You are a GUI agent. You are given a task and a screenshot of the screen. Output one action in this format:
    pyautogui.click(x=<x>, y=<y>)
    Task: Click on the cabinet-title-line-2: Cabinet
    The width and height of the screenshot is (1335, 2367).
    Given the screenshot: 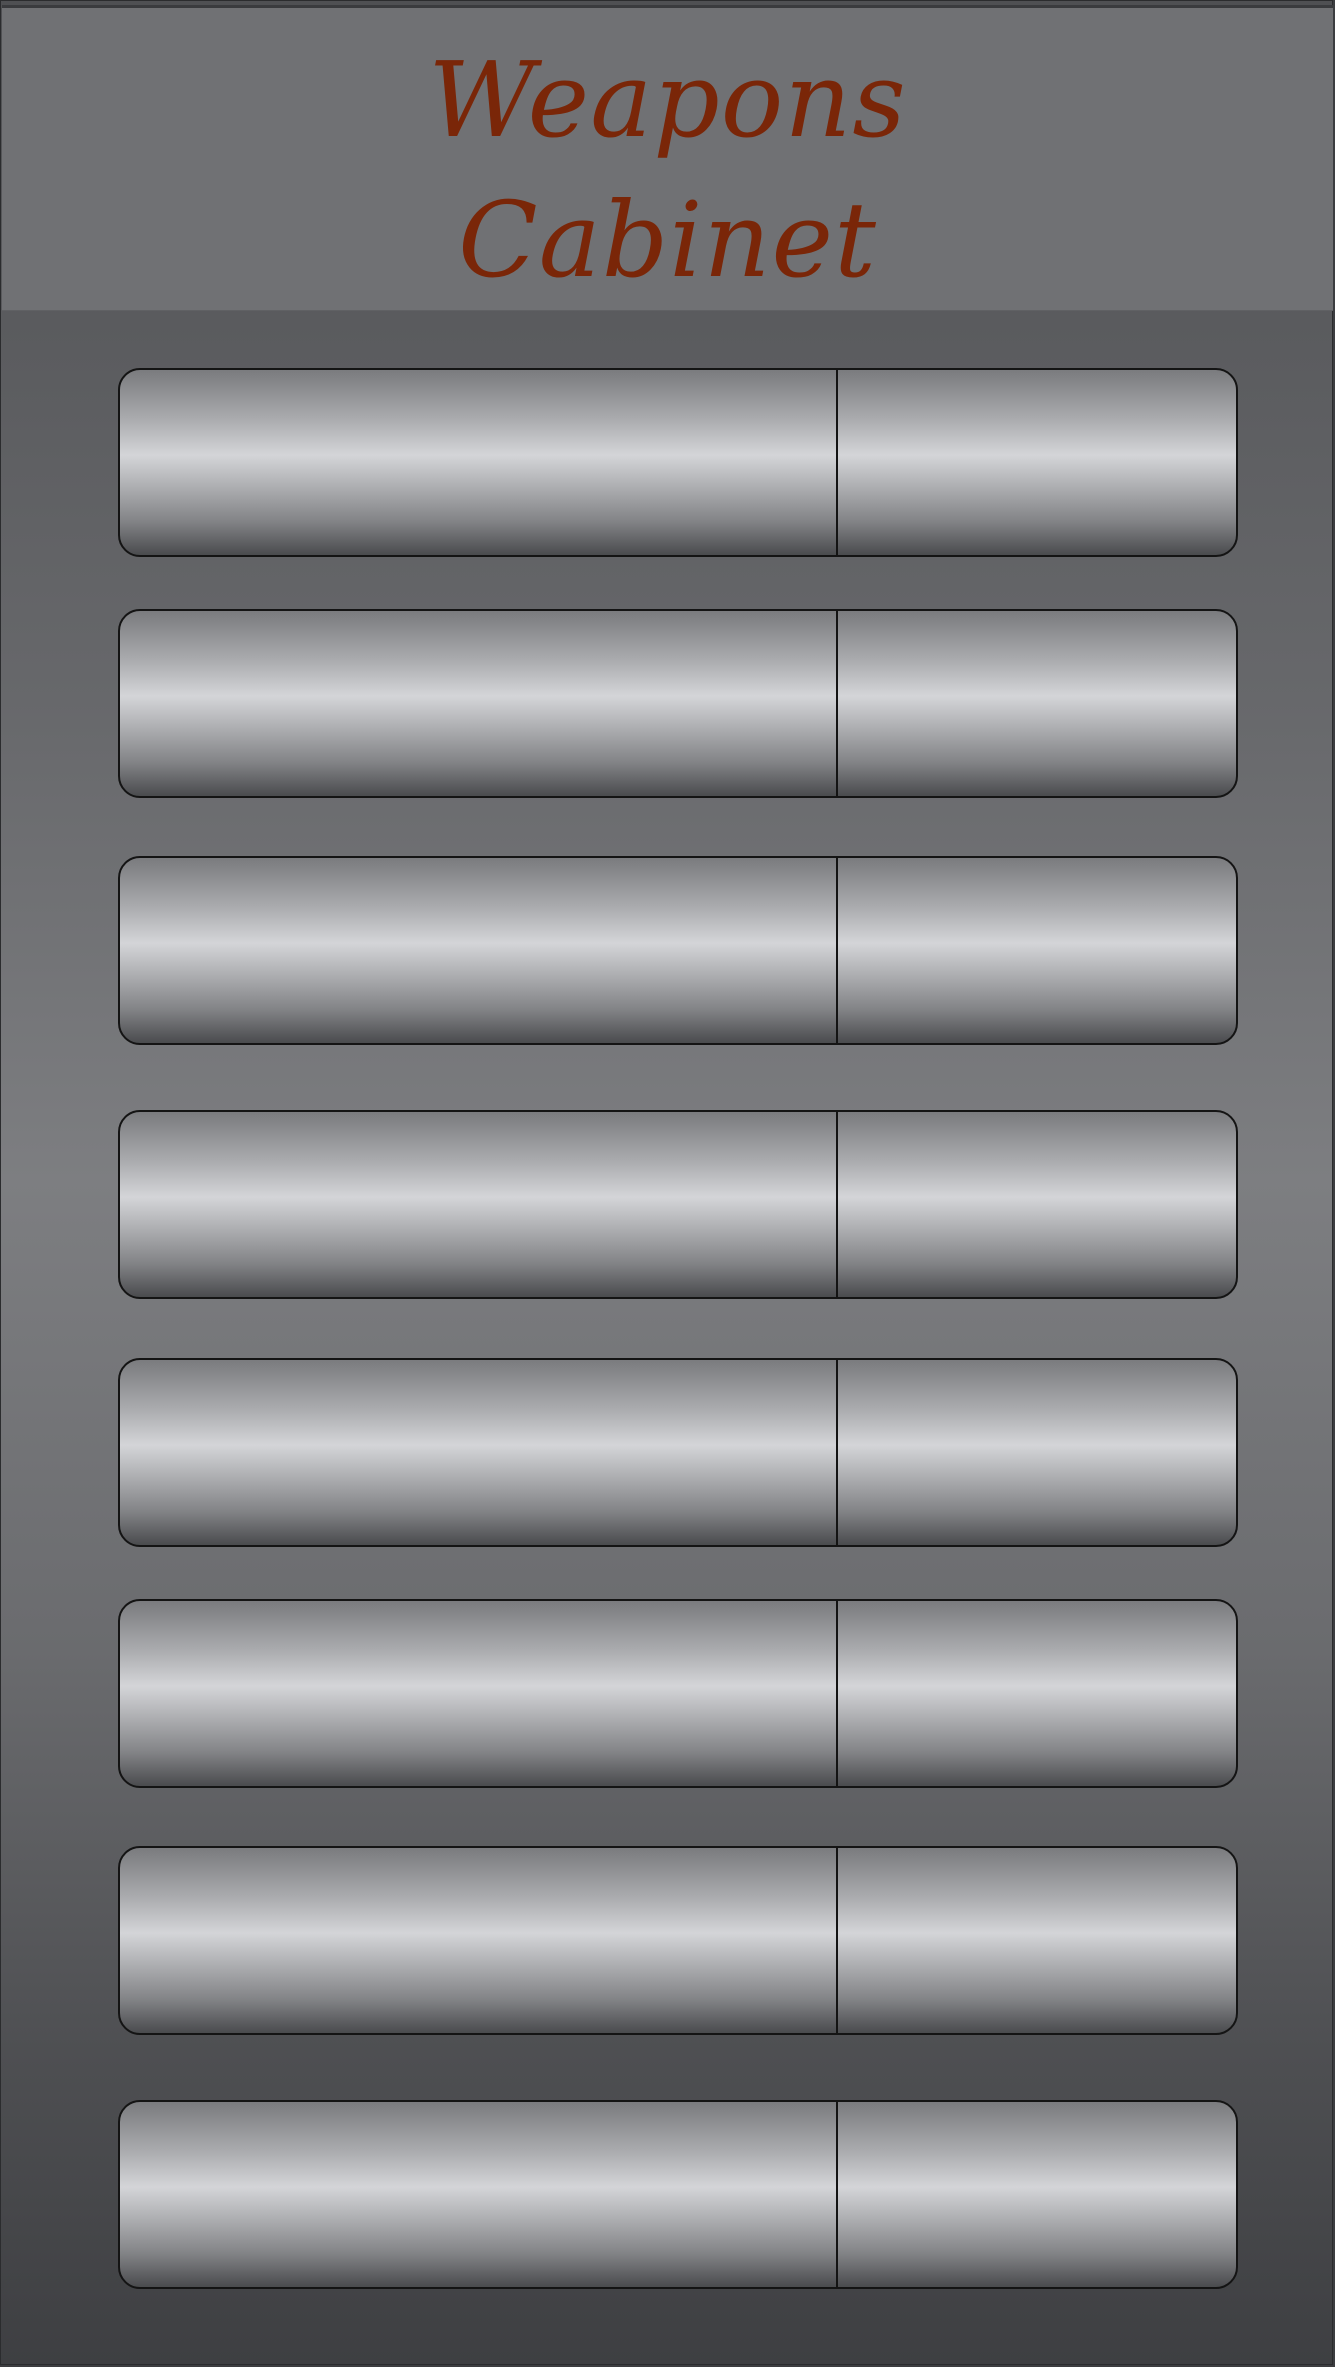 What is the action you would take?
    pyautogui.click(x=667, y=240)
    